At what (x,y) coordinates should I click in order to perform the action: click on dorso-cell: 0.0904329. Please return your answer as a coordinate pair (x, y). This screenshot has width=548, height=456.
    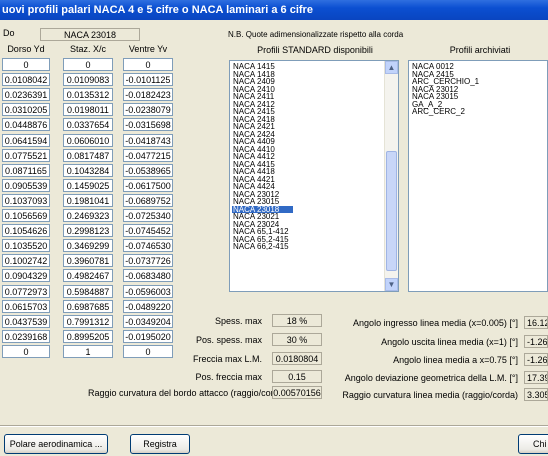
    Looking at the image, I should click on (26, 276).